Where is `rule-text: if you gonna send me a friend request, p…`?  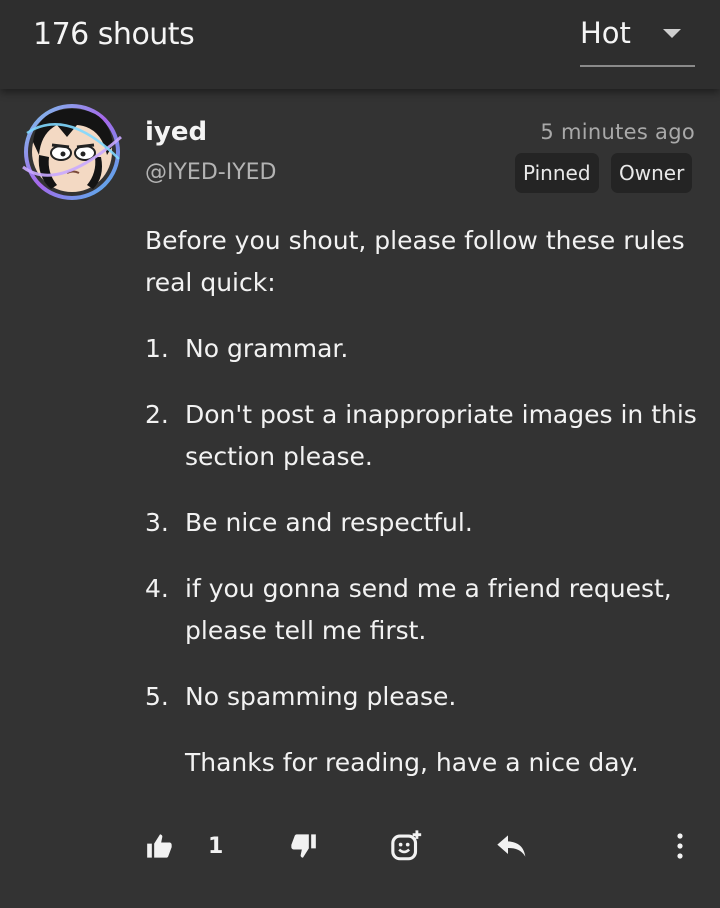
rule-text: if you gonna send me a friend request, p… is located at coordinates (428, 609).